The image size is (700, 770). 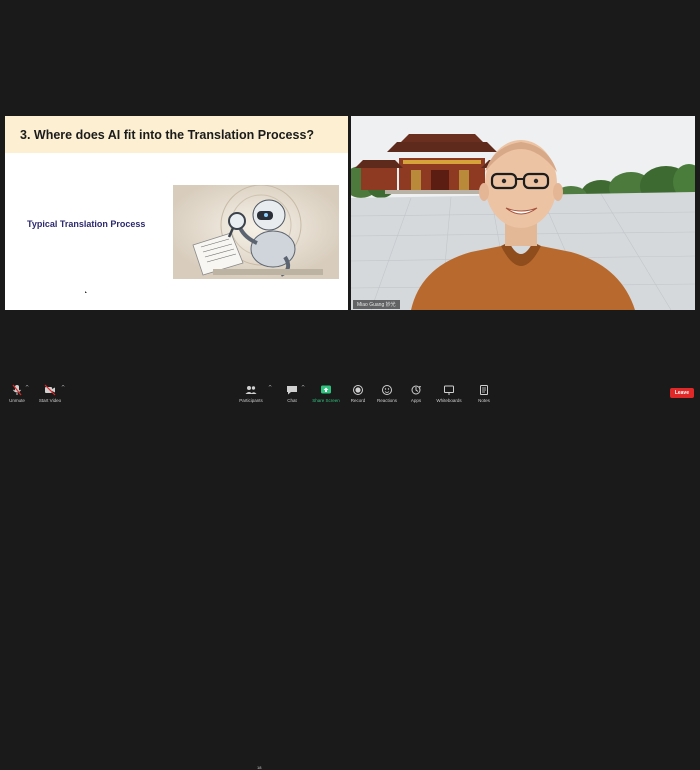 What do you see at coordinates (251, 400) in the screenshot?
I see `participants-label: Participants` at bounding box center [251, 400].